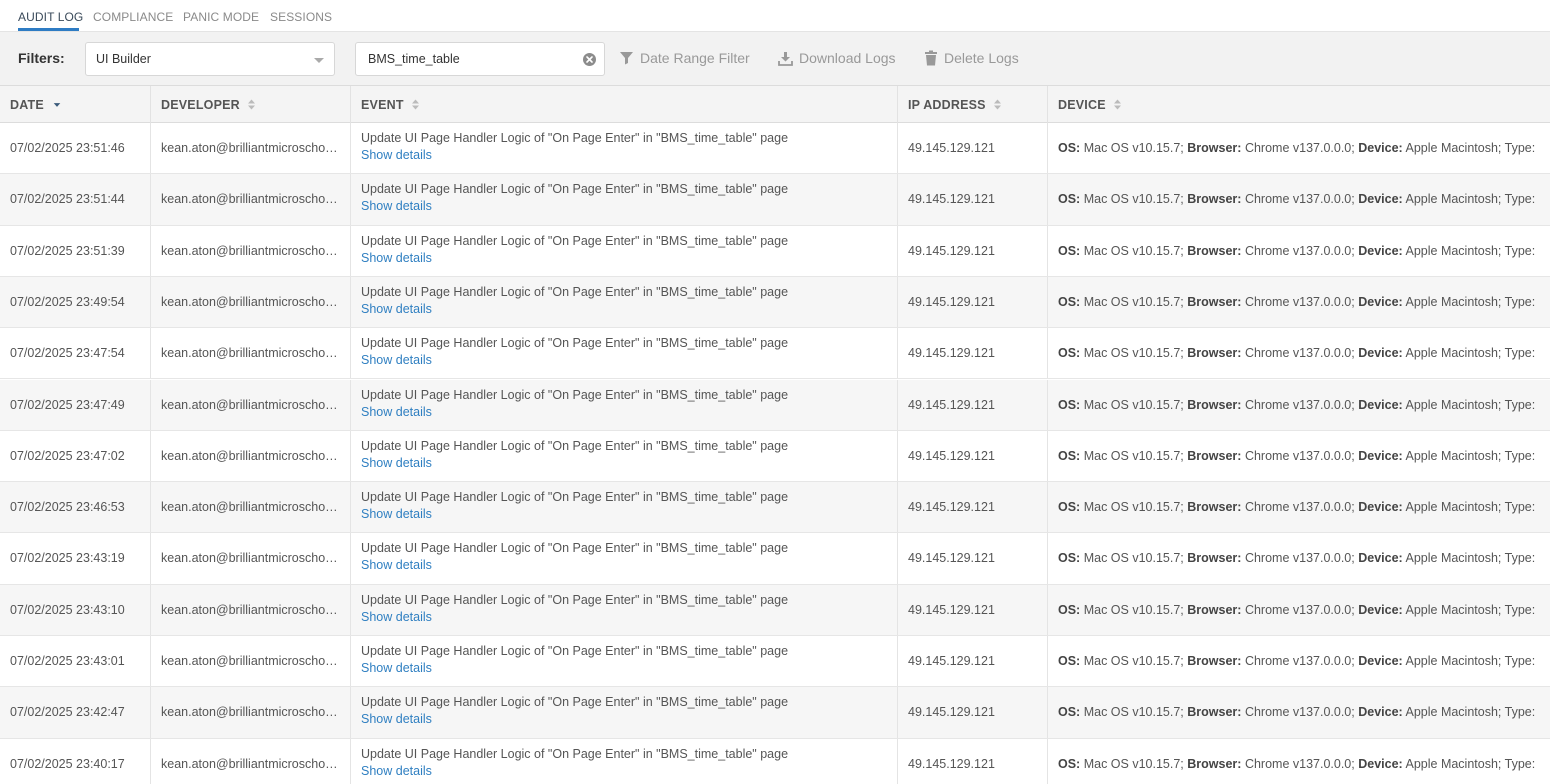 The width and height of the screenshot is (1550, 784). What do you see at coordinates (301, 17) in the screenshot?
I see `tab-sessions: SESSIONS` at bounding box center [301, 17].